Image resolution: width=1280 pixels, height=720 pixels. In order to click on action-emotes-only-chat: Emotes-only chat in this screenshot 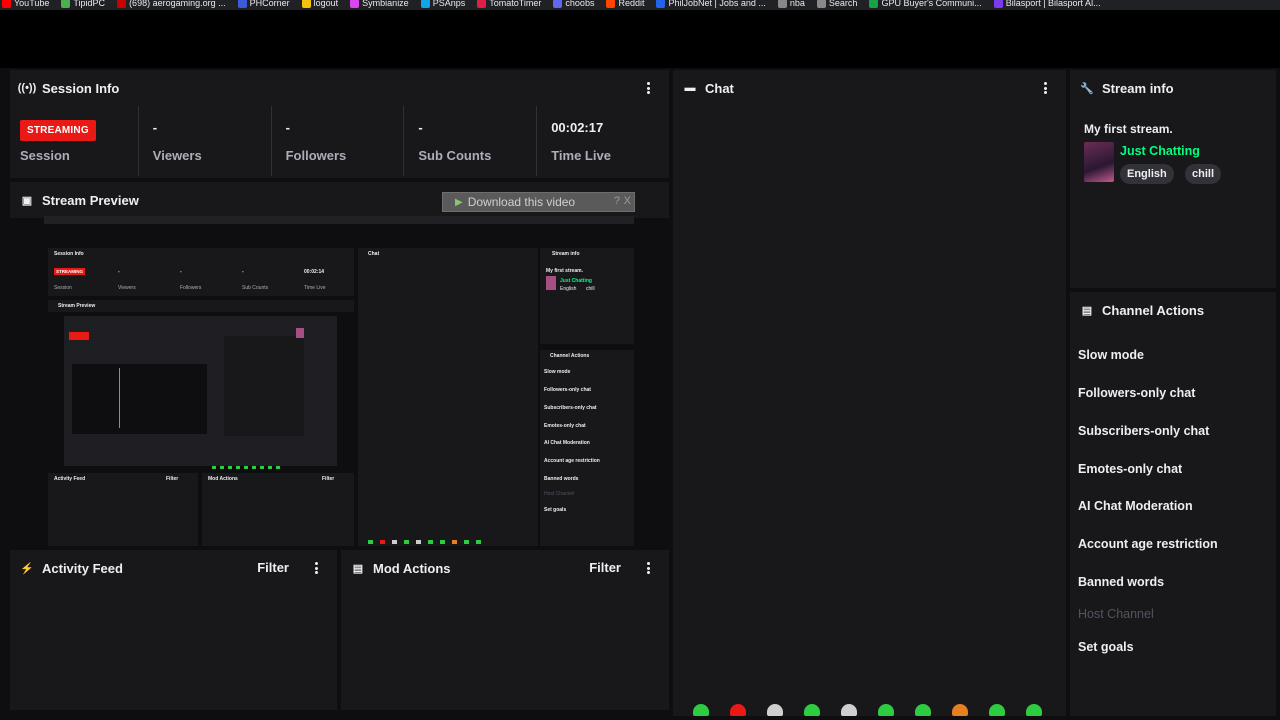, I will do `click(1130, 469)`.